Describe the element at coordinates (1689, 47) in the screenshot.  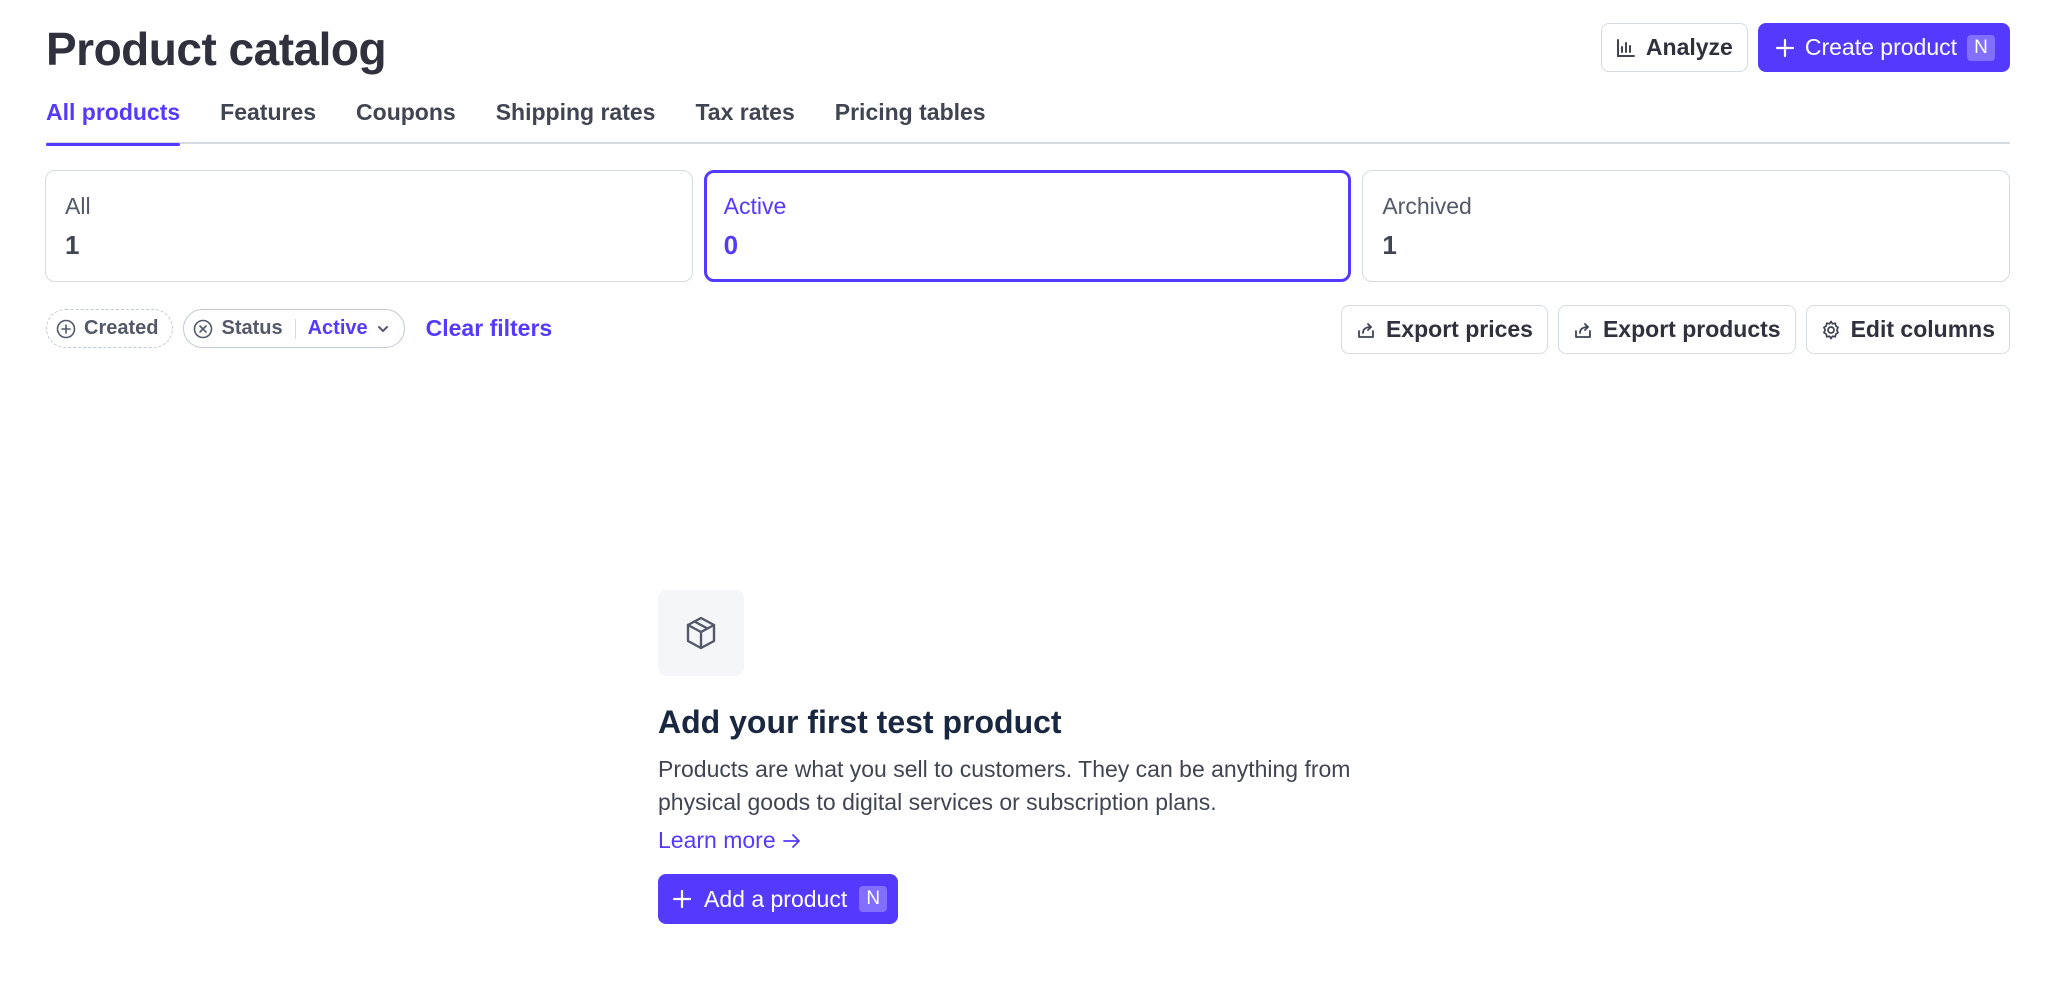
I see `analyze-label: Analyze` at that location.